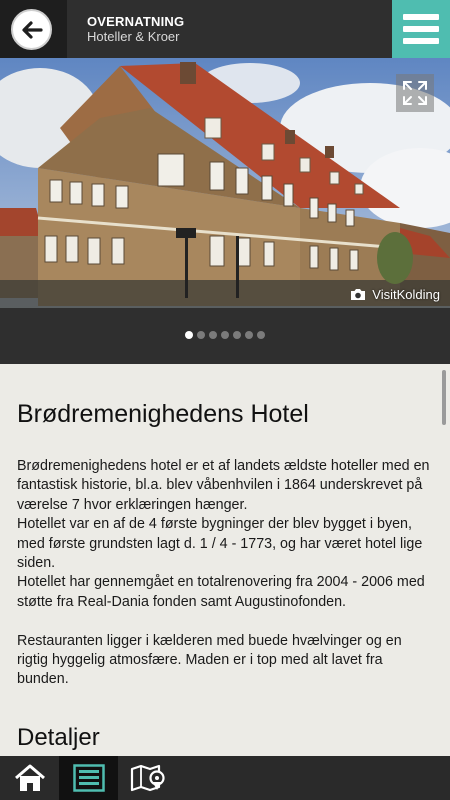  I want to click on fullscreen-button, so click(415, 93).